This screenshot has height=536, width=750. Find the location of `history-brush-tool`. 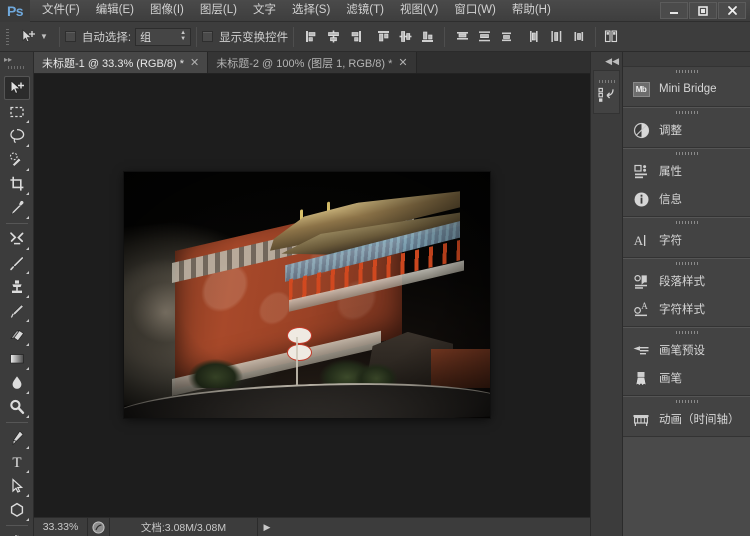

history-brush-tool is located at coordinates (17, 311).